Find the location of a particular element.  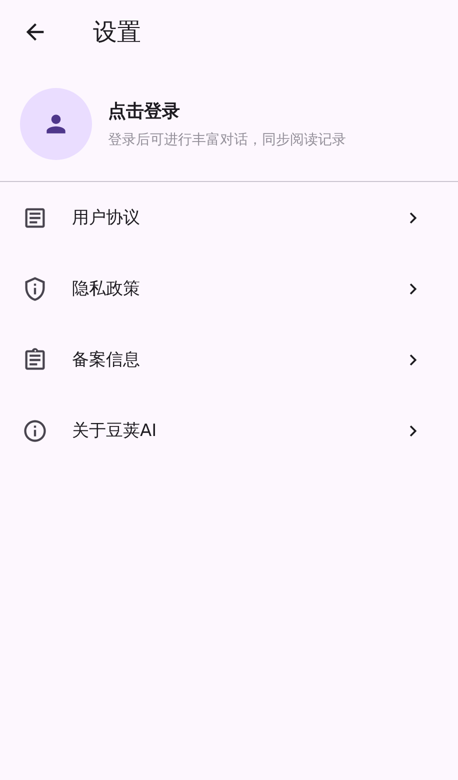

login-subtitle: 登录后可进行丰富对话，同步阅读记录 is located at coordinates (227, 140).